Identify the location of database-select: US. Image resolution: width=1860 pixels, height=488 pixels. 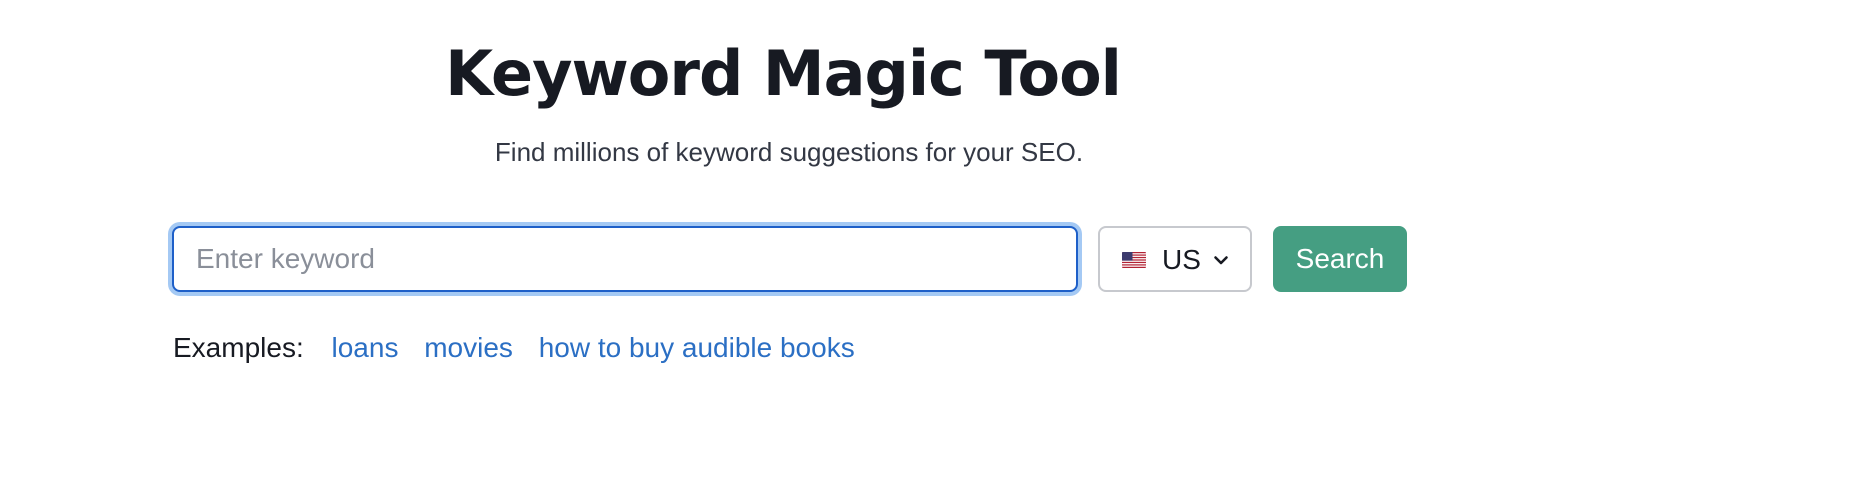
(1175, 259).